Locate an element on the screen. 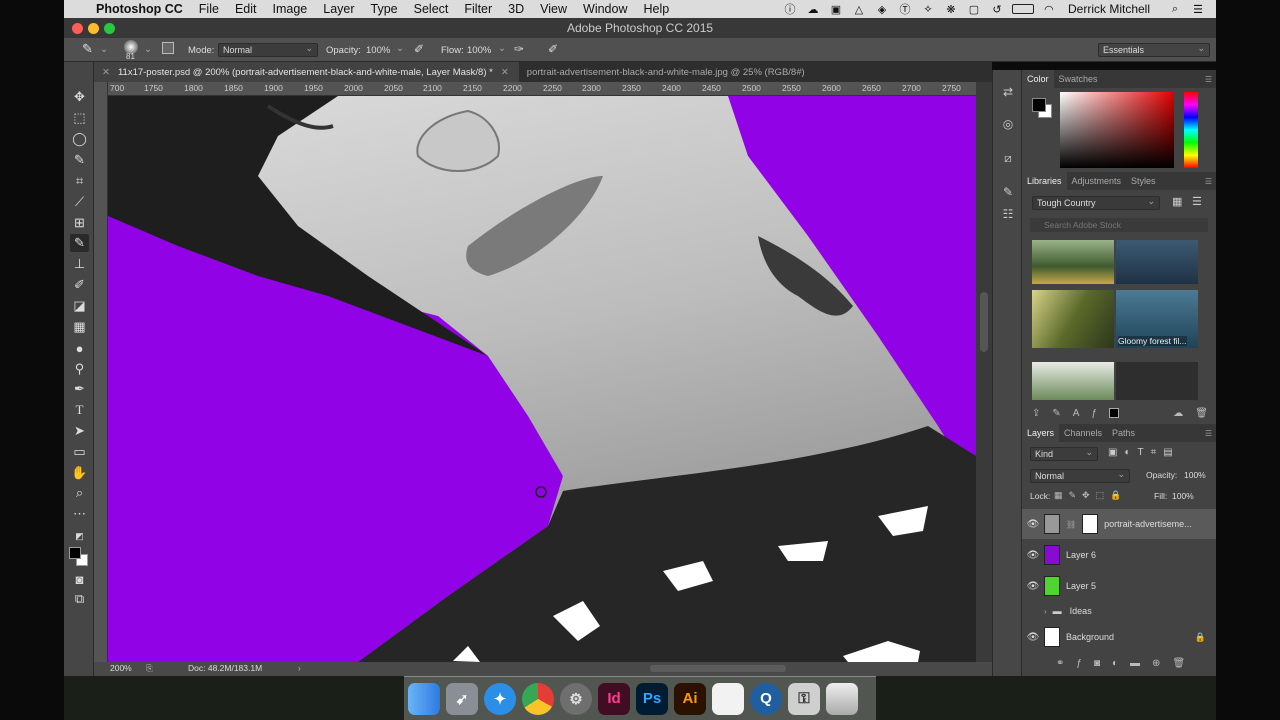 This screenshot has height=720, width=1280. horizontal-scroll-thumb is located at coordinates (718, 668).